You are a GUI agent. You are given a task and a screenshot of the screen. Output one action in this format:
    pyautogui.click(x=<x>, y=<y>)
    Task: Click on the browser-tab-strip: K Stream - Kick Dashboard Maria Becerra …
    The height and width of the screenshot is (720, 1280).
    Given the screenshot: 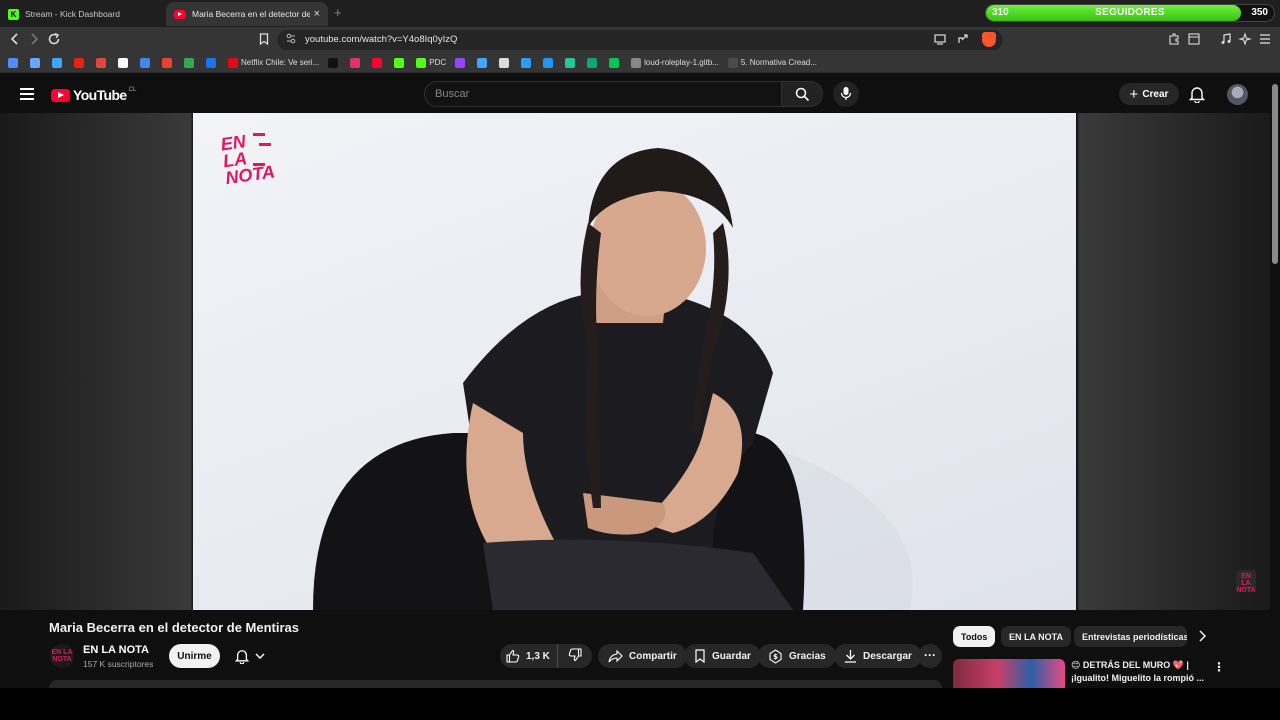 What is the action you would take?
    pyautogui.click(x=640, y=13)
    